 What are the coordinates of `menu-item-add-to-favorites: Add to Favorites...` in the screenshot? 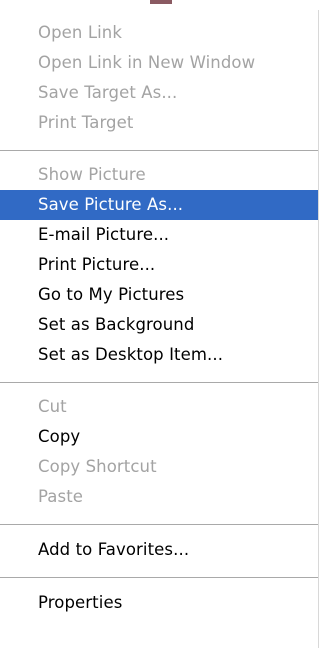 It's located at (159, 550).